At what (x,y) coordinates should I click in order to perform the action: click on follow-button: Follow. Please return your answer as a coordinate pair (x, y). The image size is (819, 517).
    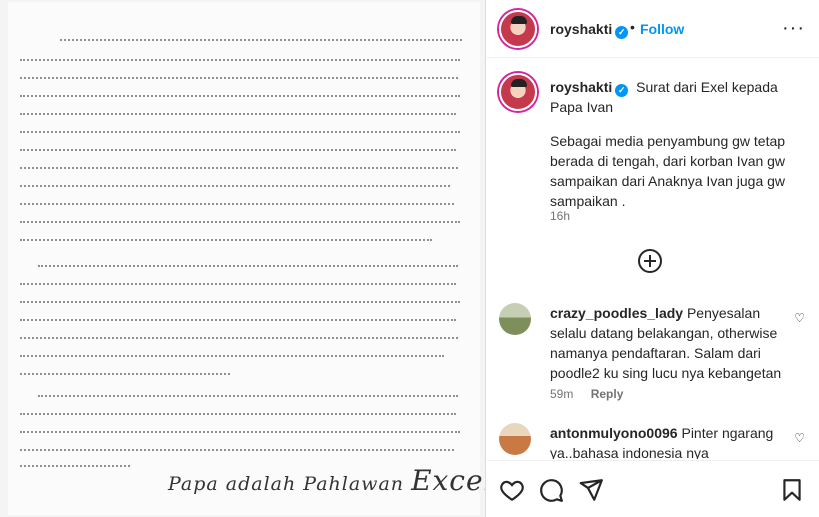
    Looking at the image, I should click on (662, 29).